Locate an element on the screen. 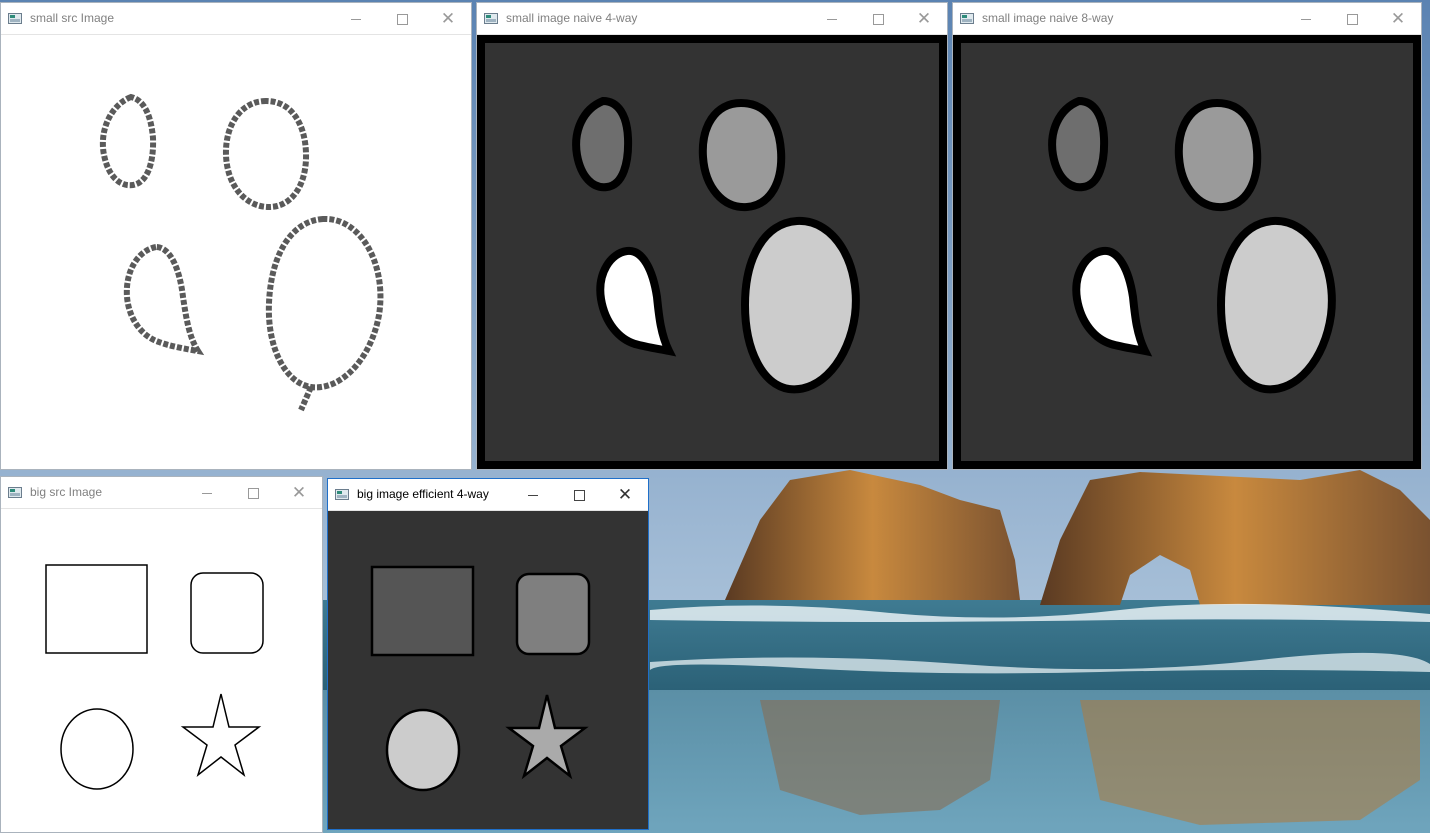  window-title: big src Image is located at coordinates (66, 492).